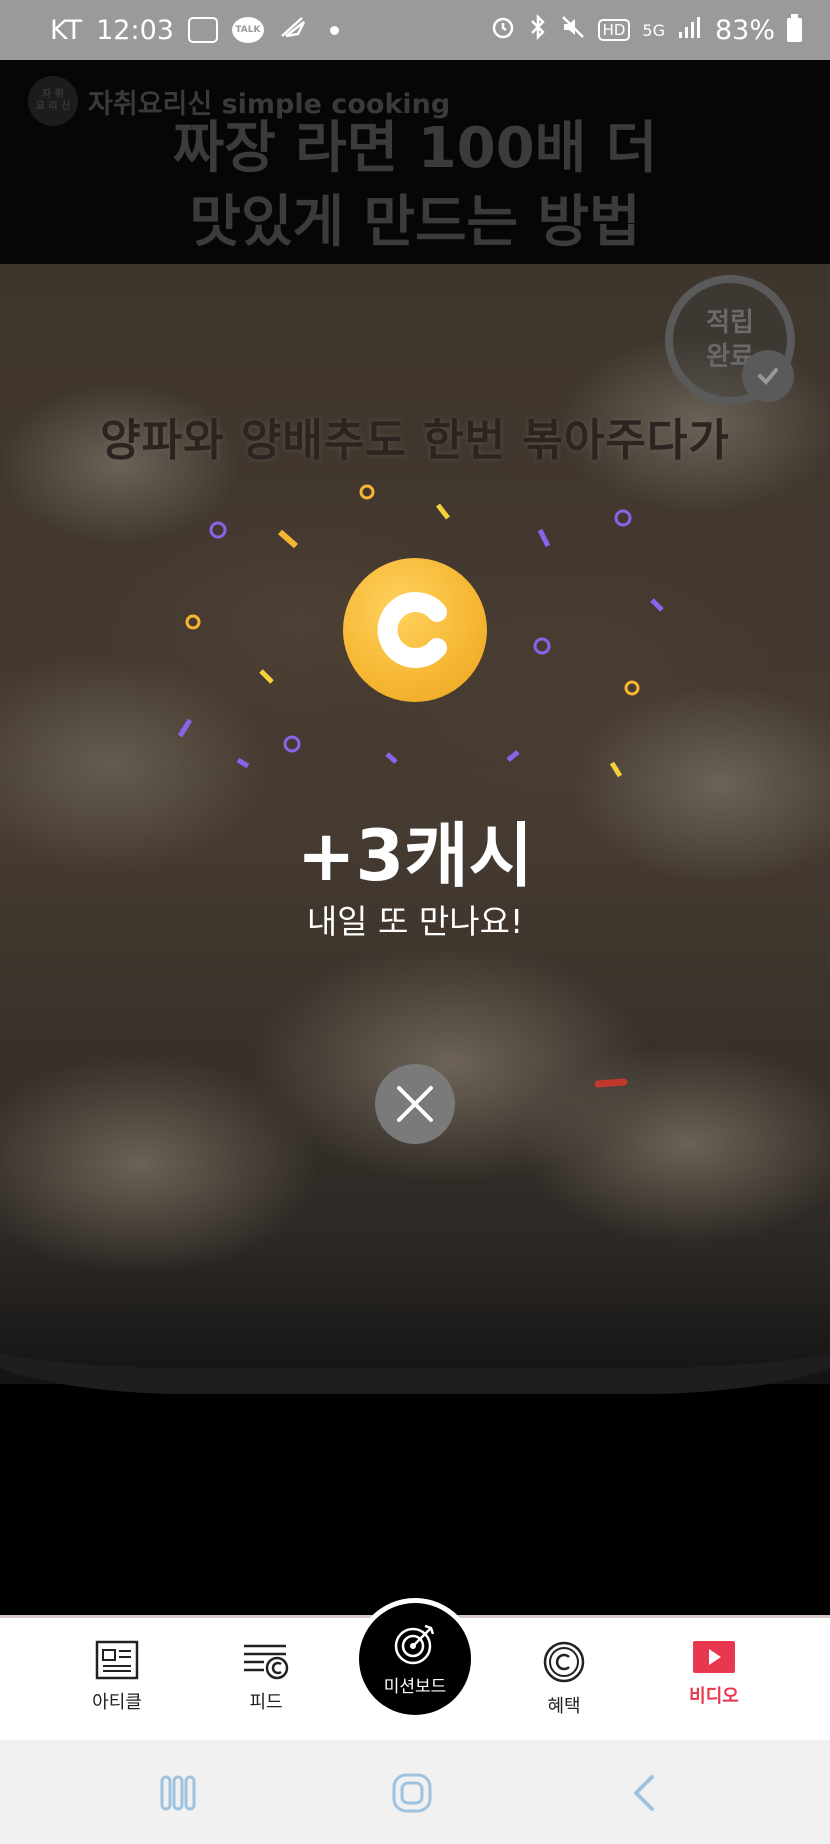 Image resolution: width=830 pixels, height=1844 pixels. I want to click on battery-percent: 83%, so click(744, 30).